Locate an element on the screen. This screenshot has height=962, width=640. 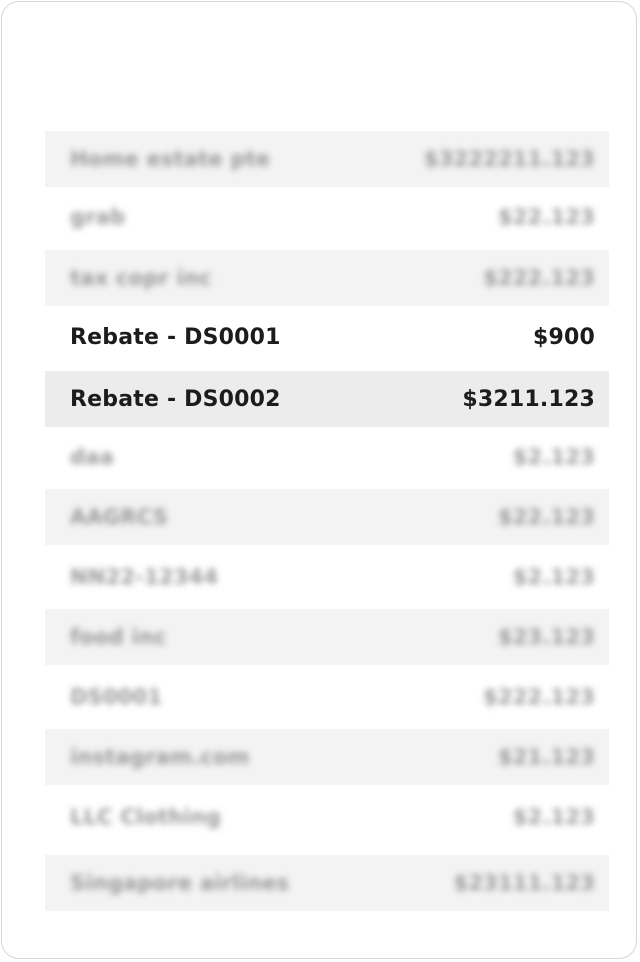
transaction-amount: $23.123 is located at coordinates (546, 637).